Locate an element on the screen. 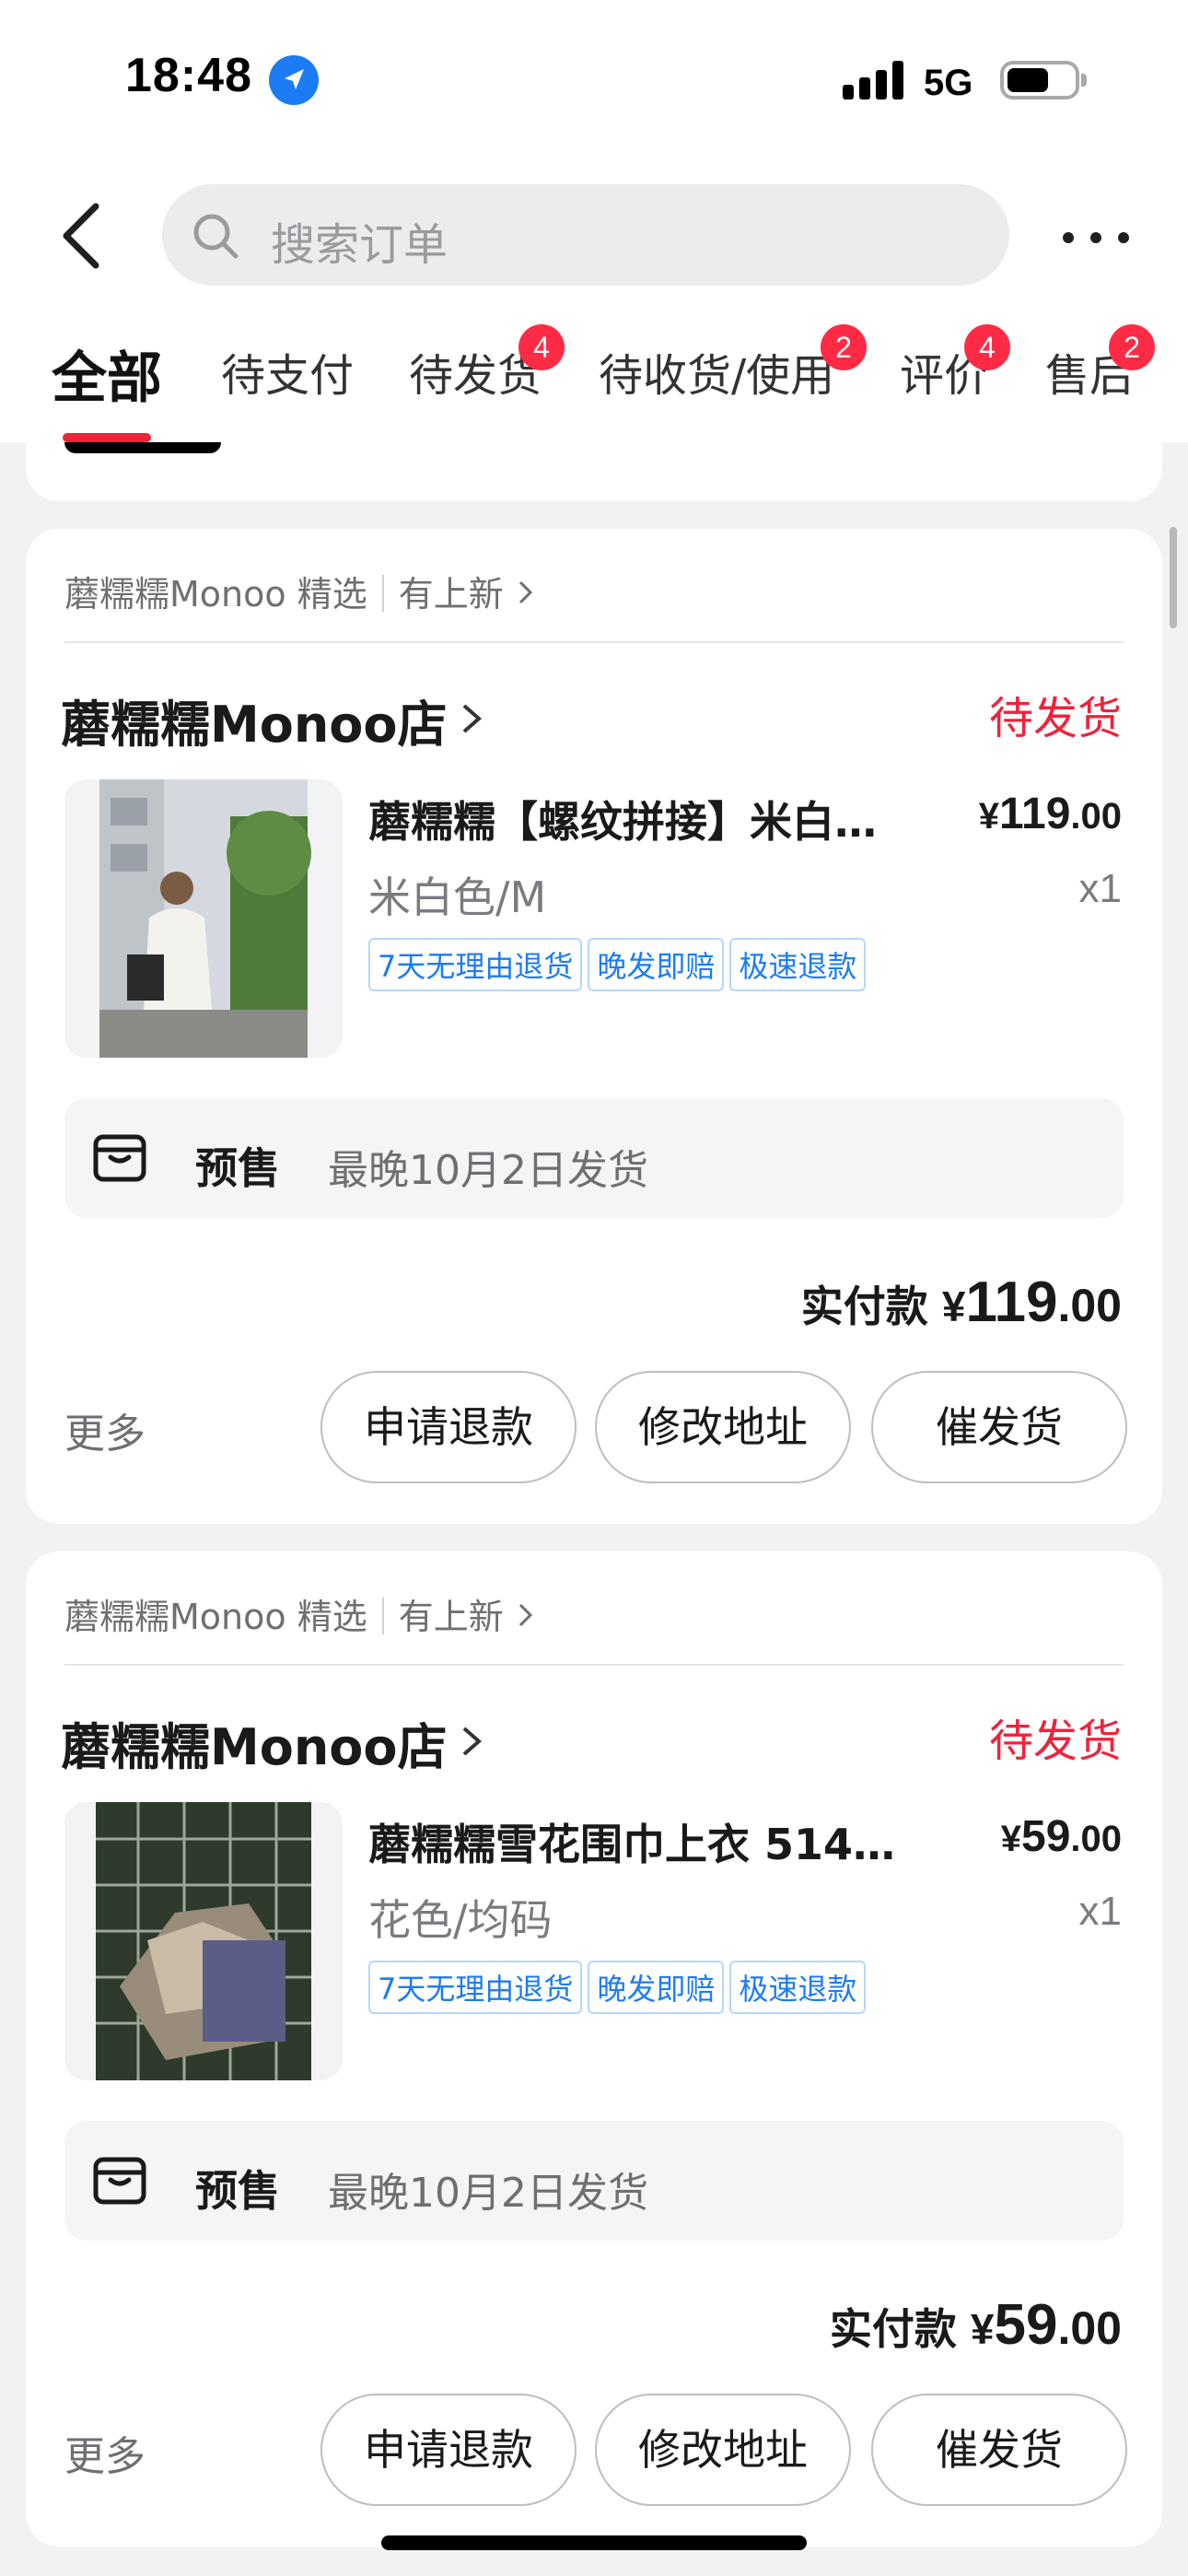  paid-integer: 119 is located at coordinates (1011, 1302).